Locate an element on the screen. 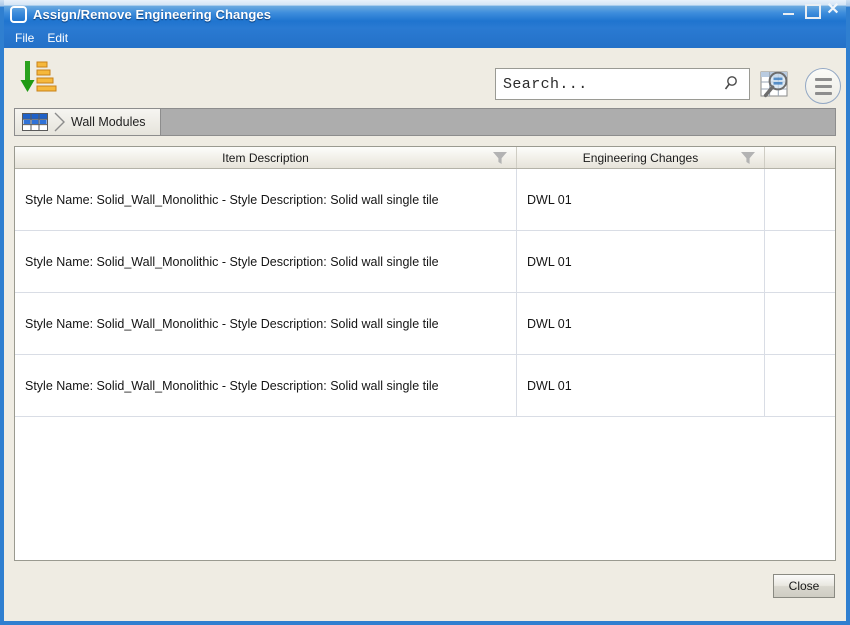  footer: Close is located at coordinates (425, 591).